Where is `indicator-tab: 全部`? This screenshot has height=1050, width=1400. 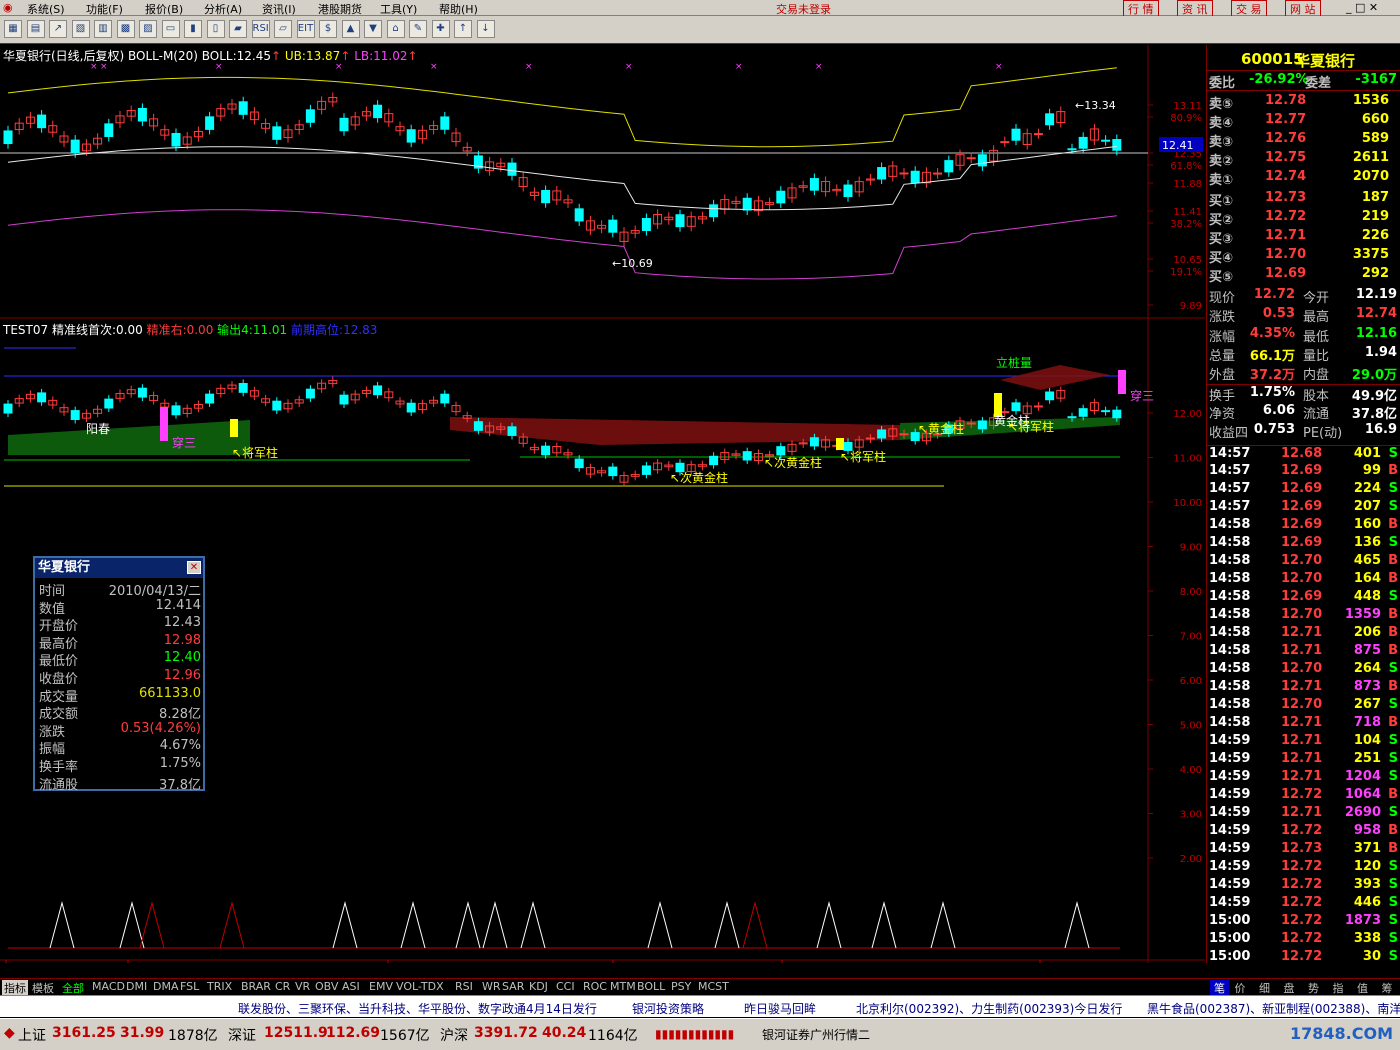 indicator-tab: 全部 is located at coordinates (73, 988).